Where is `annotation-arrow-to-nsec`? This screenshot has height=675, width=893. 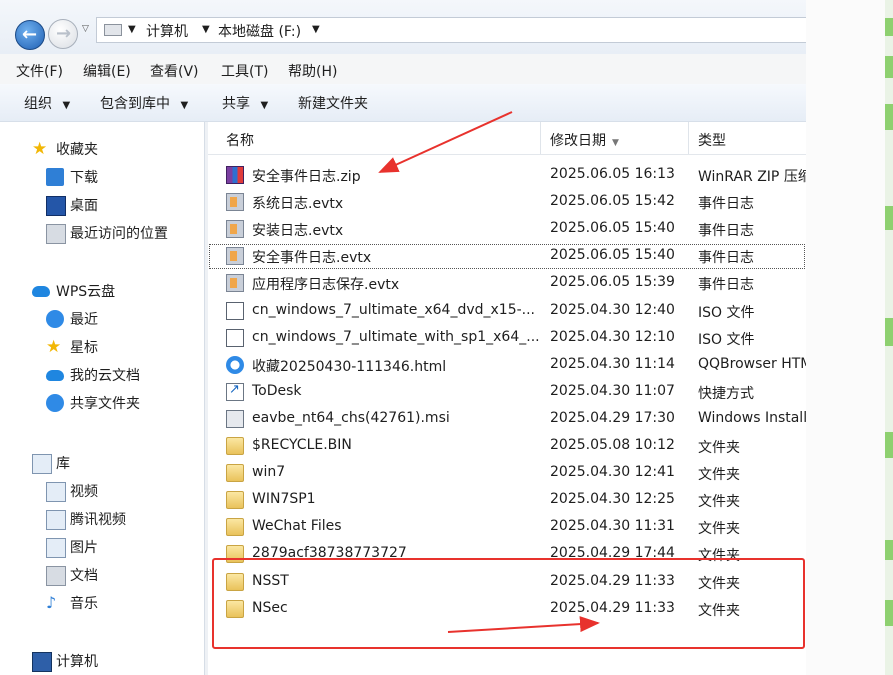 annotation-arrow-to-nsec is located at coordinates (523, 624).